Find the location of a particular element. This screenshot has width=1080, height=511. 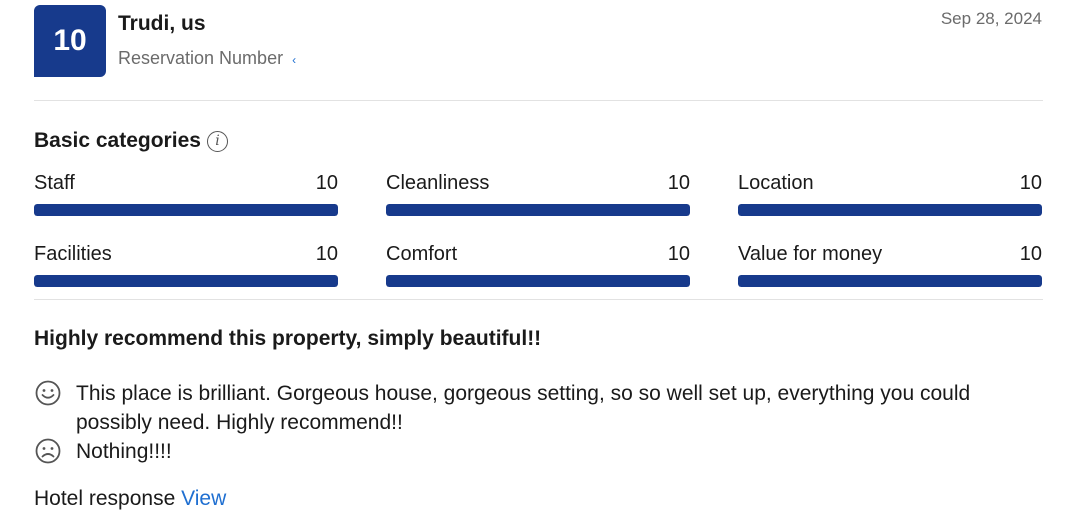

reviewer-name: Trudi, us is located at coordinates (162, 23).